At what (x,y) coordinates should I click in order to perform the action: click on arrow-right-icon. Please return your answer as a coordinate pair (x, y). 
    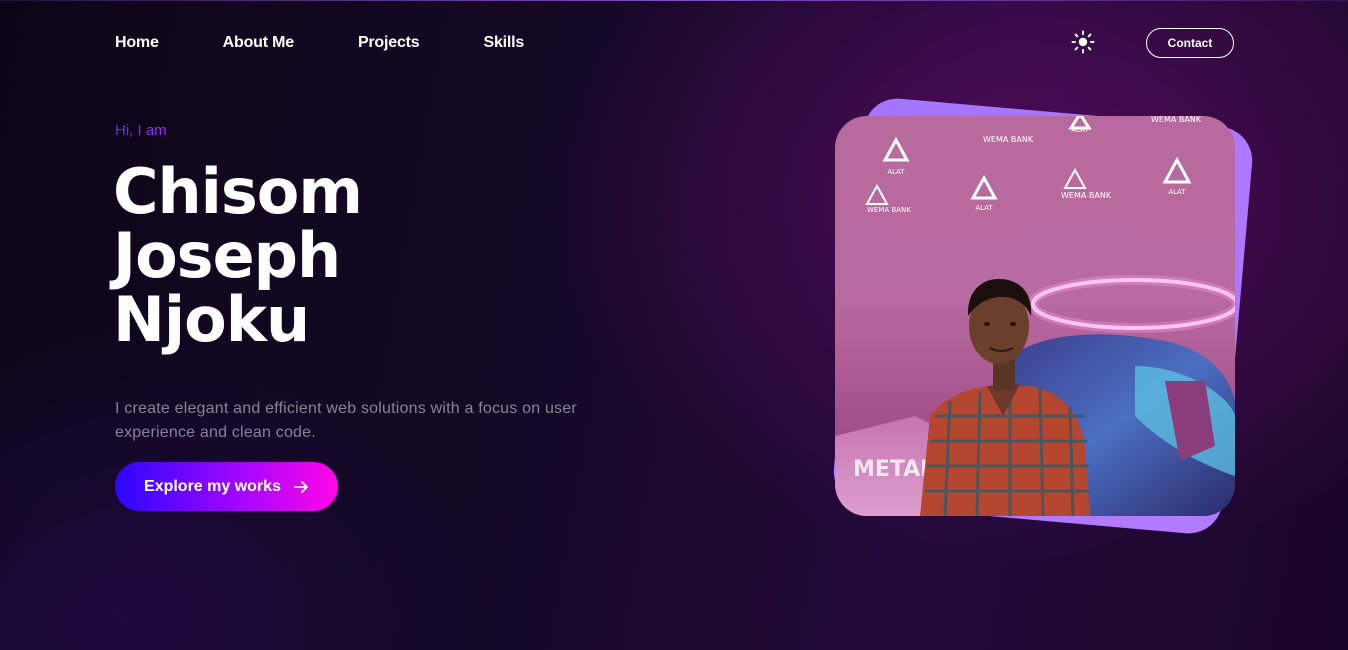
    Looking at the image, I should click on (301, 486).